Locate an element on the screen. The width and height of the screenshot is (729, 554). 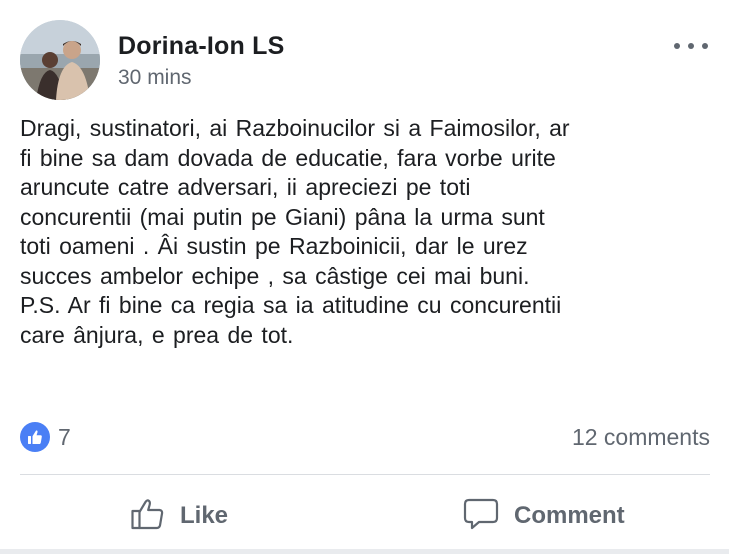
like-count: 7 is located at coordinates (64, 437).